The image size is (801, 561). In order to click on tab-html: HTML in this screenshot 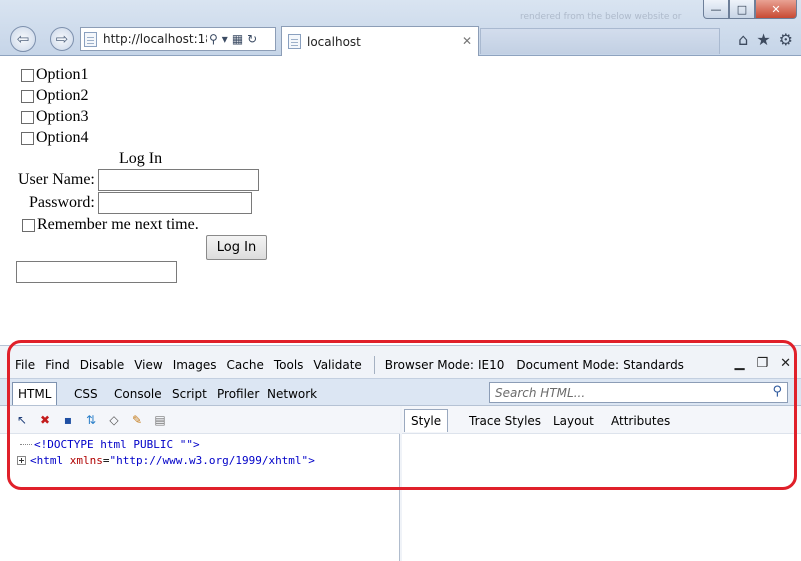, I will do `click(35, 393)`.